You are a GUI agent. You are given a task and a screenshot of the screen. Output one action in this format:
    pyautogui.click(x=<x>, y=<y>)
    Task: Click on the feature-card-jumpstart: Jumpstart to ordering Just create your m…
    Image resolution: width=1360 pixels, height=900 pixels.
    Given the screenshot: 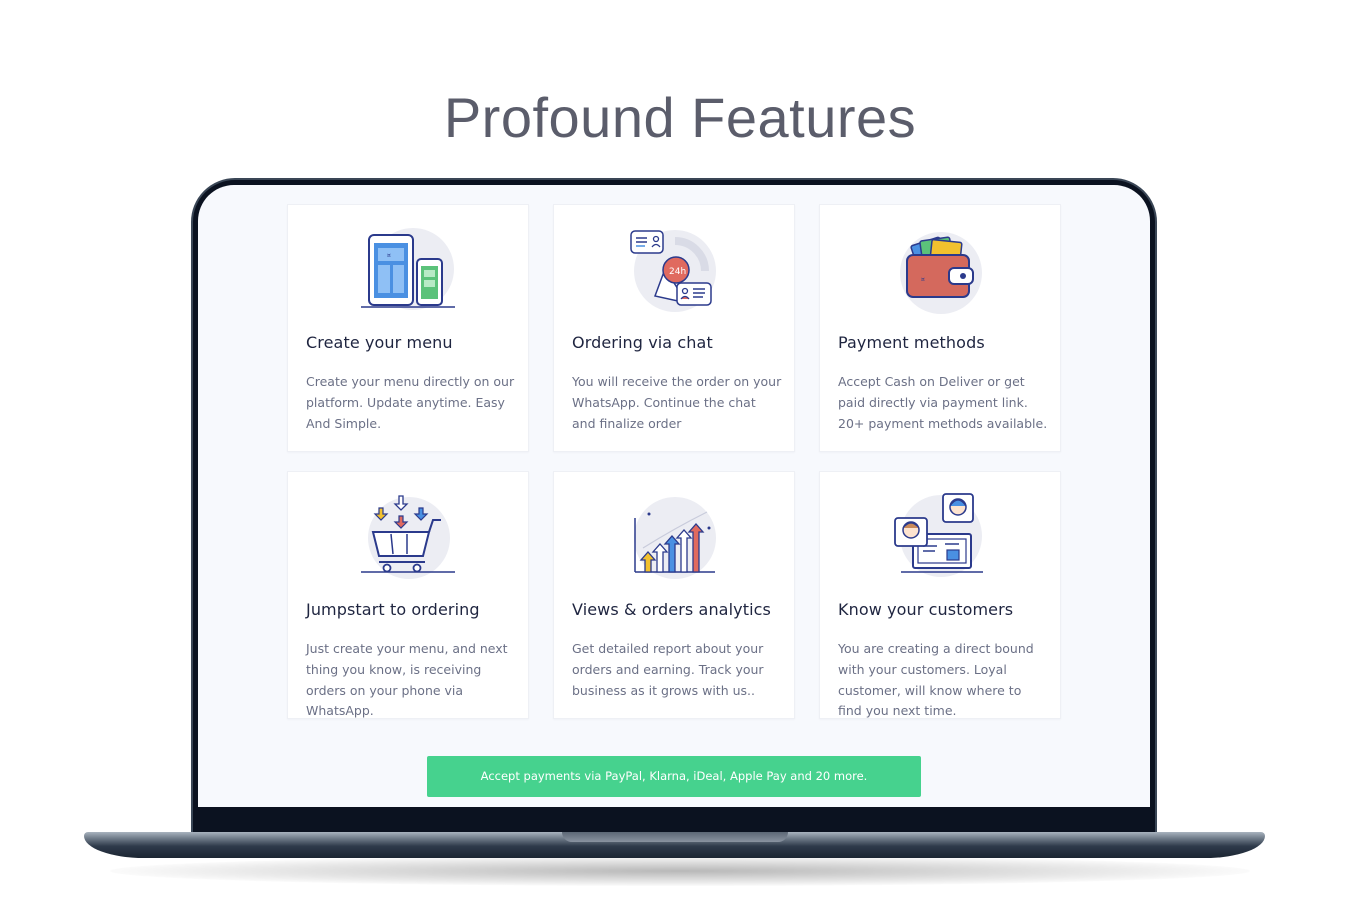 What is the action you would take?
    pyautogui.click(x=408, y=595)
    